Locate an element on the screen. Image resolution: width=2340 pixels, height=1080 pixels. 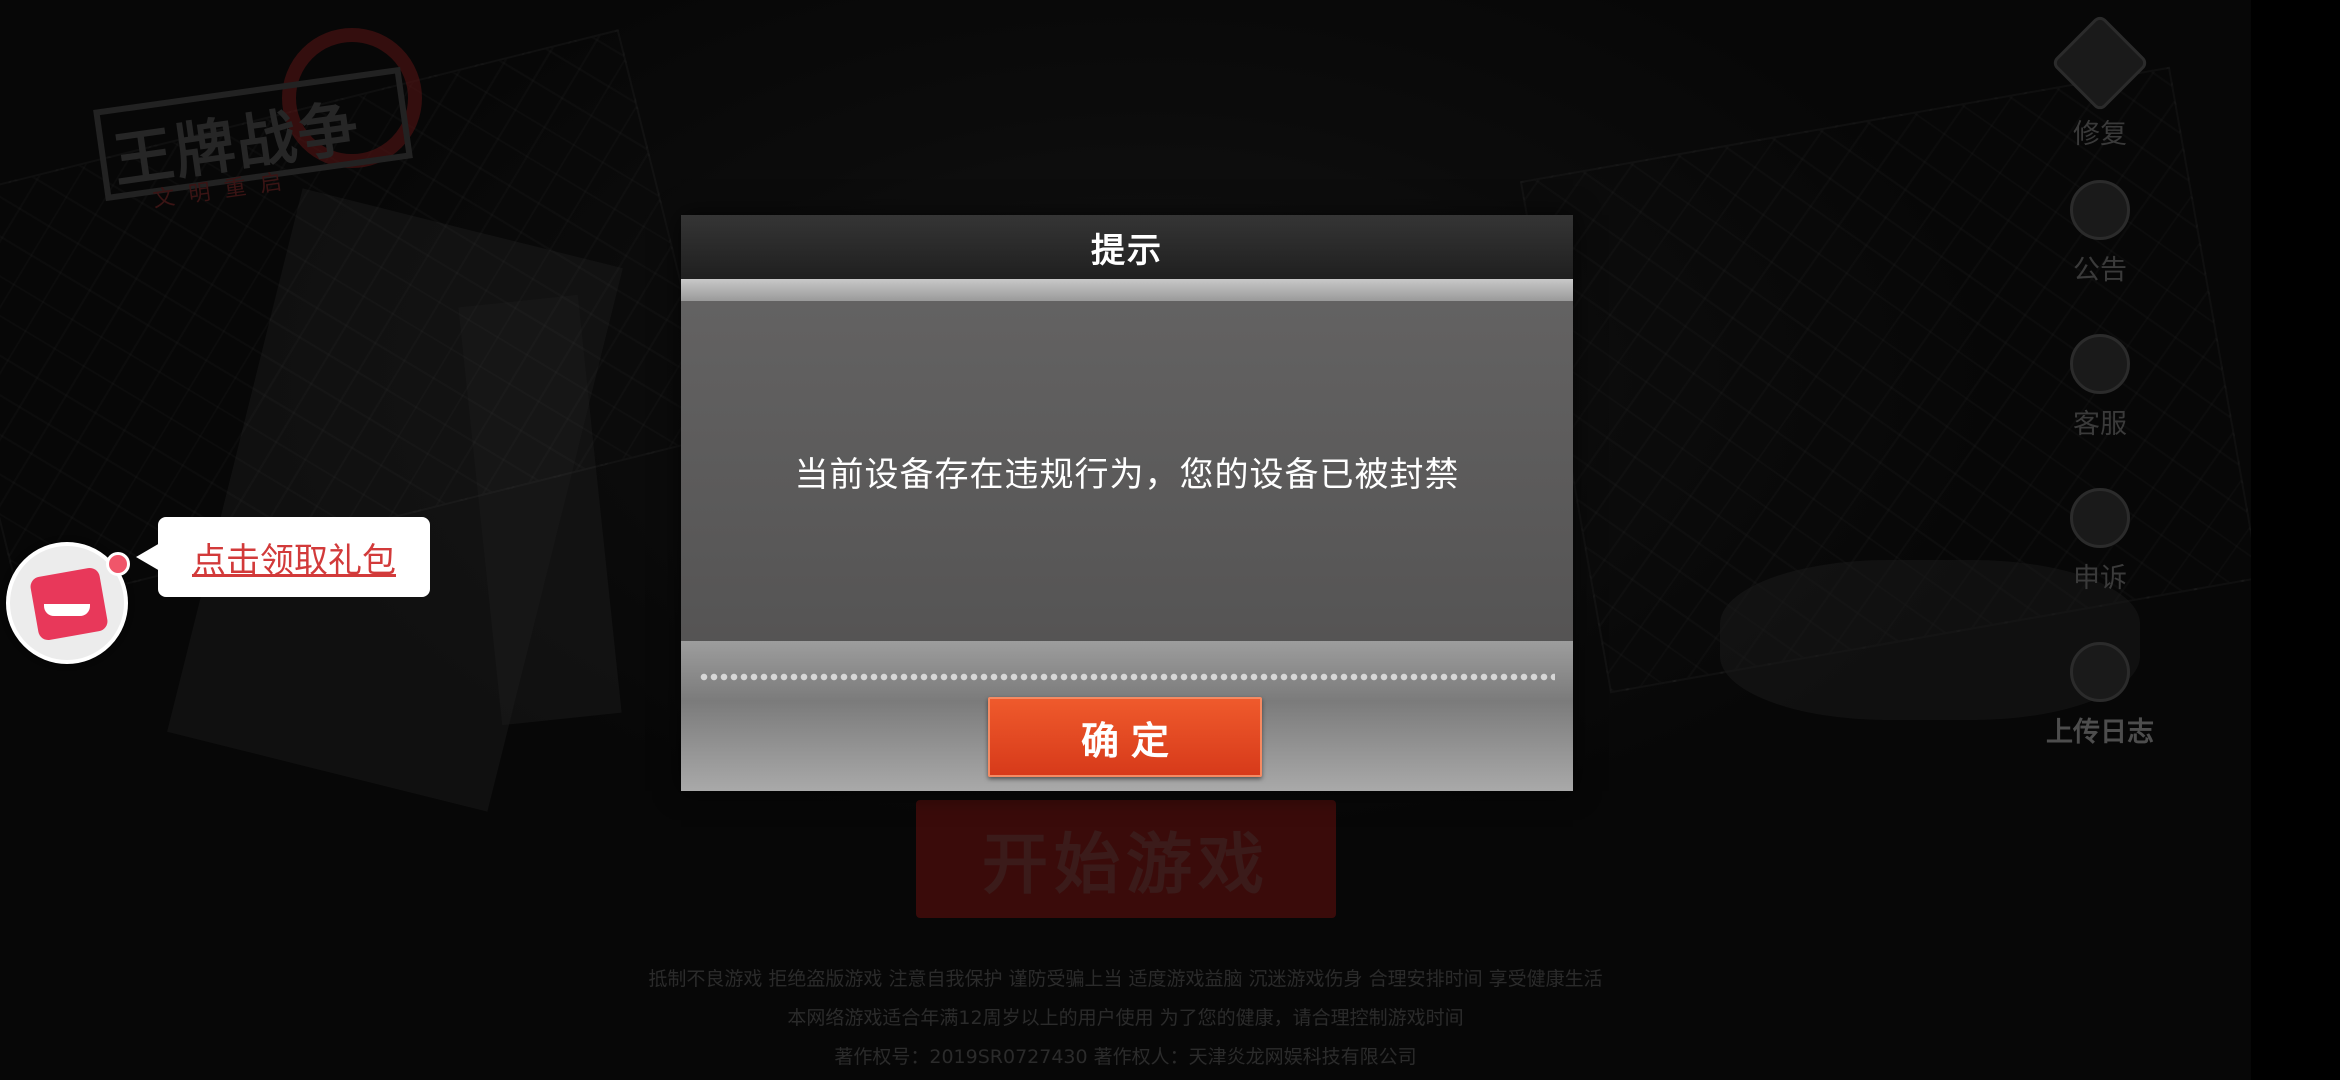
side-label-customer-service: 客服 is located at coordinates (2100, 424).